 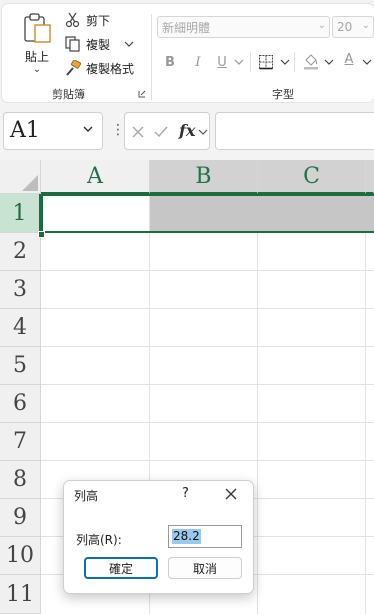 I want to click on font-color-button: A, so click(x=349, y=59).